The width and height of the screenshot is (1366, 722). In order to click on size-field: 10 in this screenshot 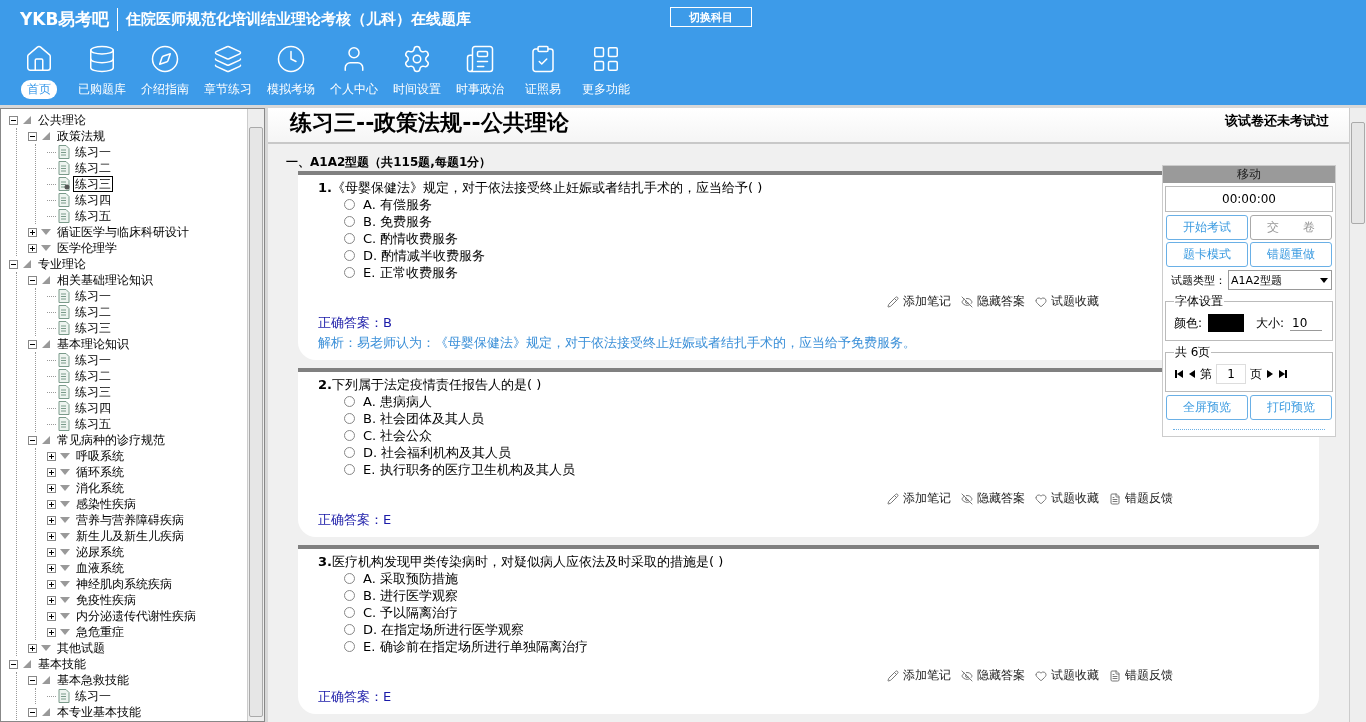, I will do `click(1306, 323)`.